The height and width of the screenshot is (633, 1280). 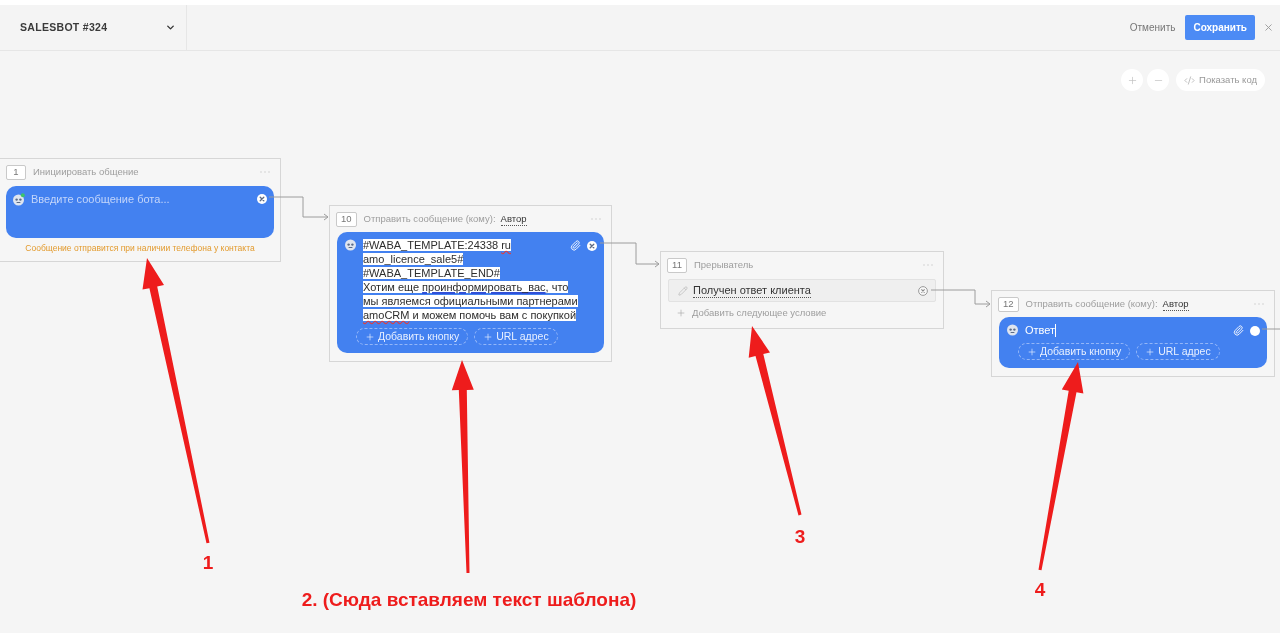 What do you see at coordinates (724, 264) in the screenshot?
I see `node-title: Прерыватель` at bounding box center [724, 264].